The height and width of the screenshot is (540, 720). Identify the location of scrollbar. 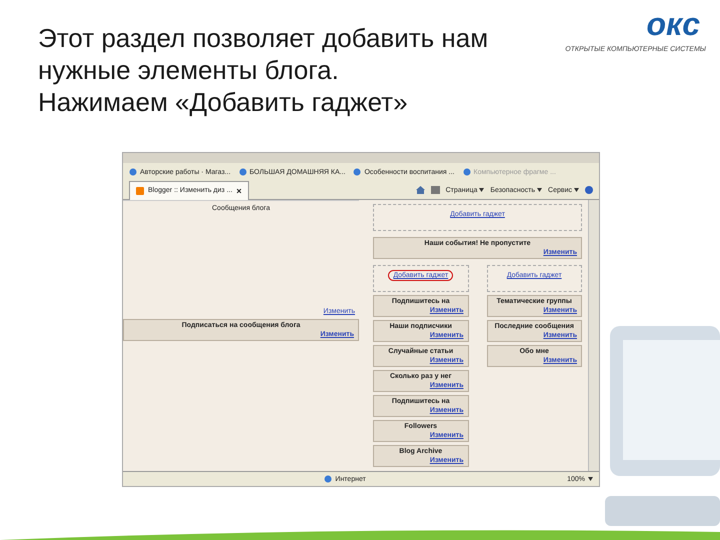
(593, 335).